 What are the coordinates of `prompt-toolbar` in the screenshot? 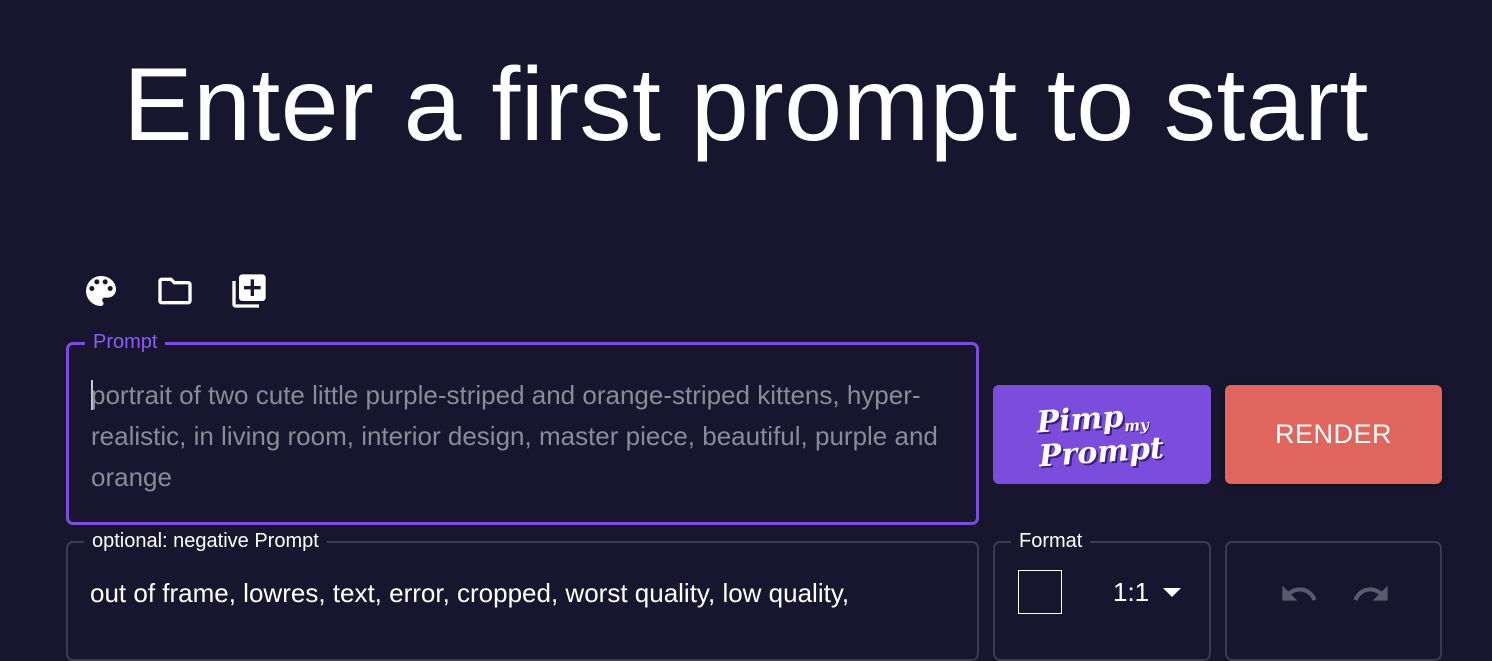 It's located at (175, 291).